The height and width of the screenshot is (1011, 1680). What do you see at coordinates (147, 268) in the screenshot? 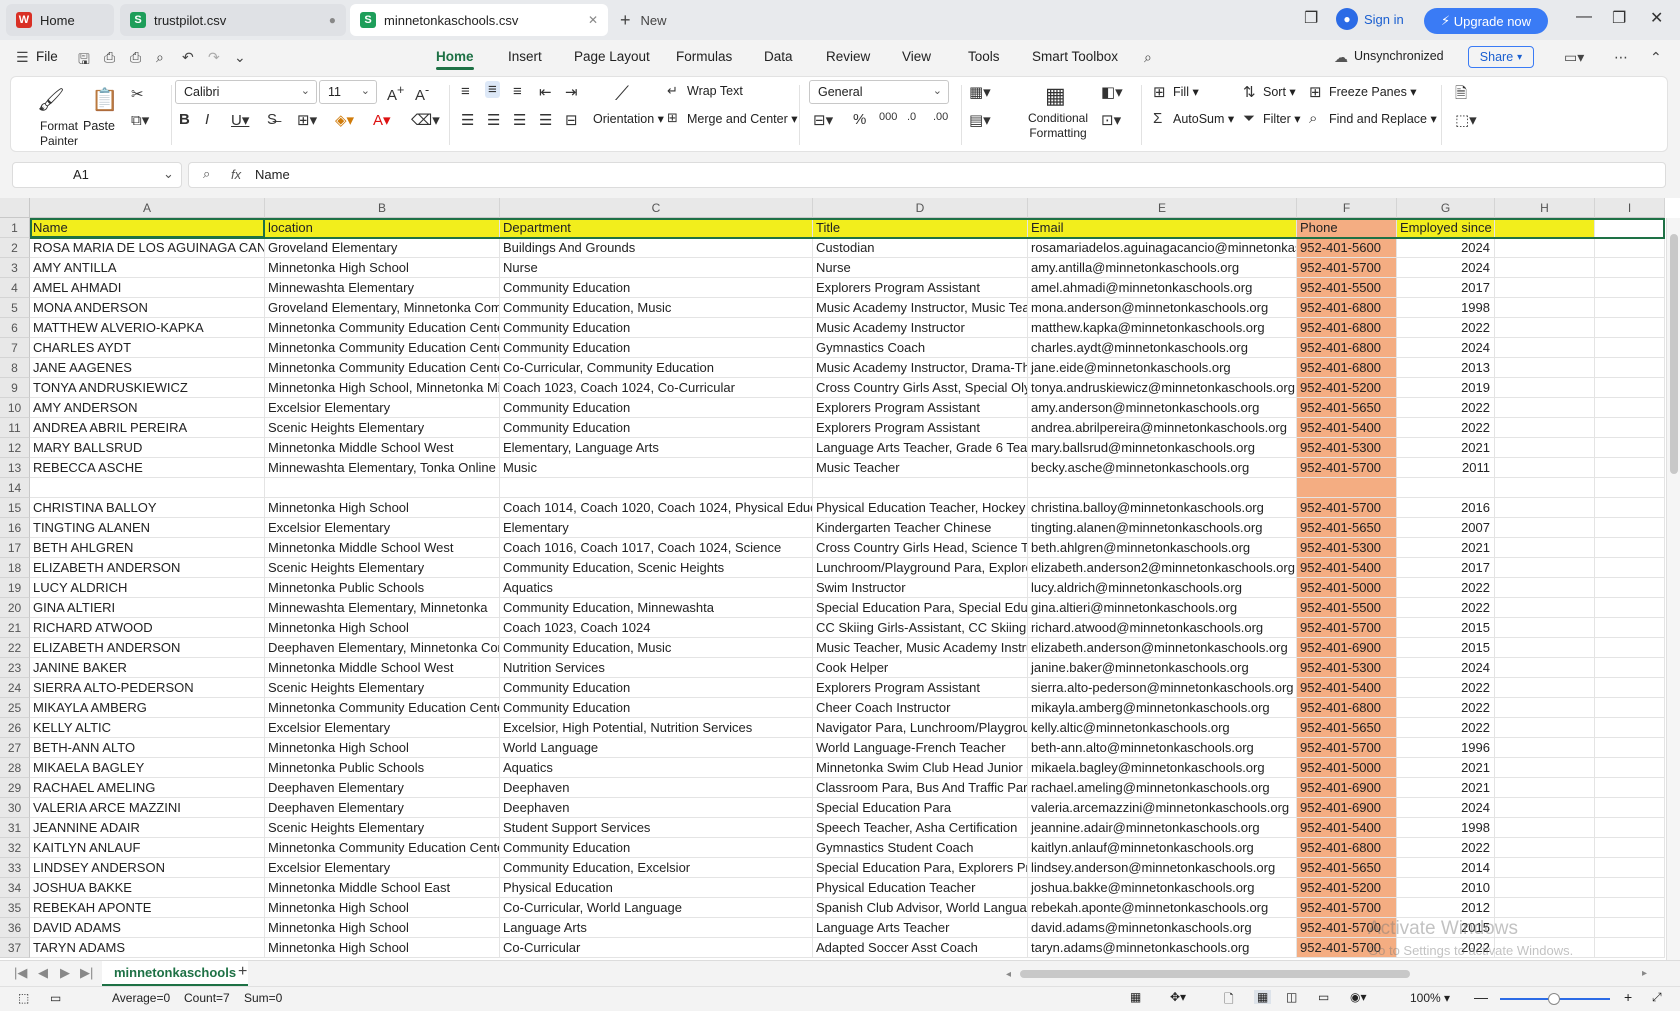
I see `table-cell: AMY ANTILLA` at bounding box center [147, 268].